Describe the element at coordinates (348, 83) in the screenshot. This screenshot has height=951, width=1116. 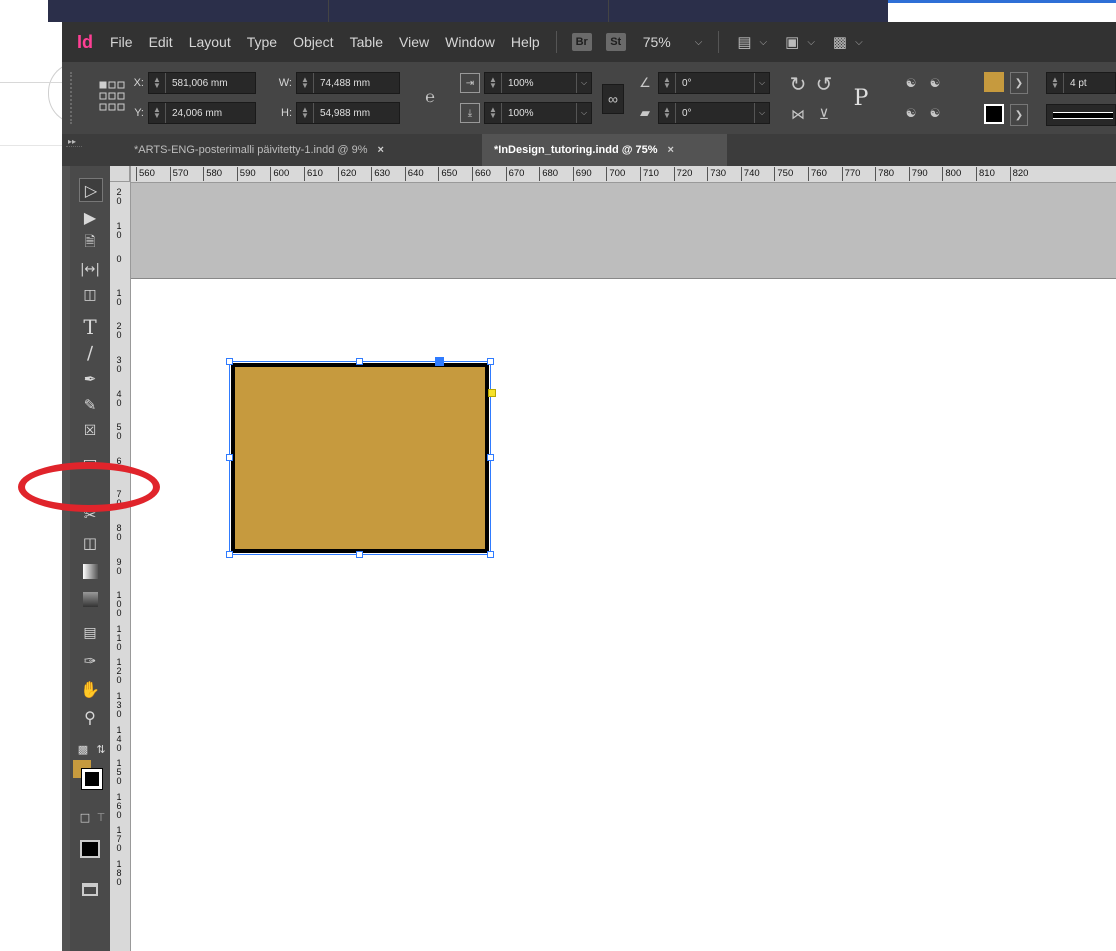
I see `width-field: ▲ ▼ 74,488 mm` at that location.